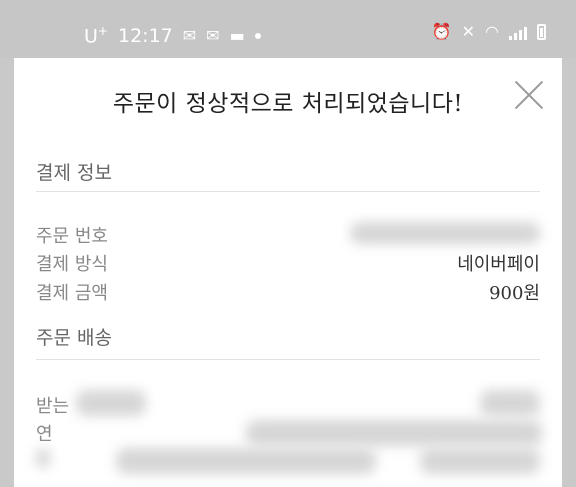 This screenshot has height=487, width=576. I want to click on dialog-title: 주문이 정상적으로 처리되었습니다!, so click(288, 104).